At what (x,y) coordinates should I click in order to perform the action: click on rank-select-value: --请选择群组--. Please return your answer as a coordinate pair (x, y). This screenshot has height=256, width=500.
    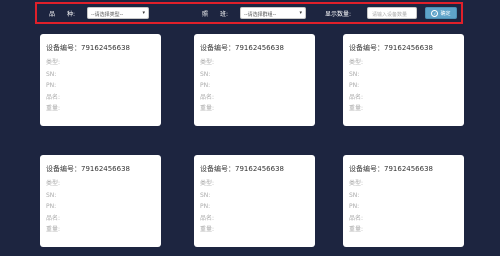
    Looking at the image, I should click on (260, 15).